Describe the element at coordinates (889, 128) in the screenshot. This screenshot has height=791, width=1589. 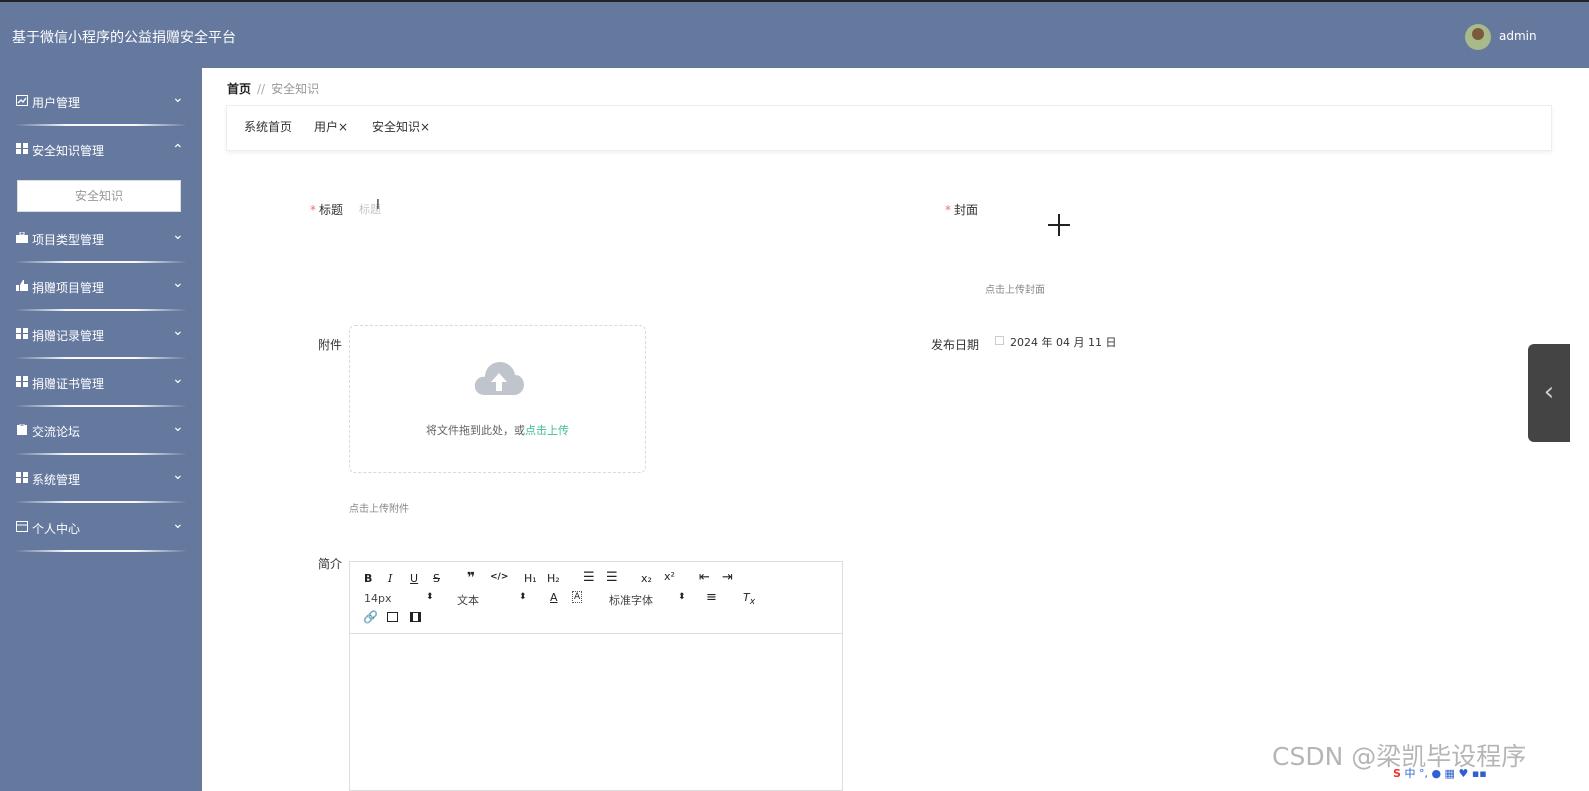
I see `tags-view: 系统首页 用户× 安全知识×` at that location.